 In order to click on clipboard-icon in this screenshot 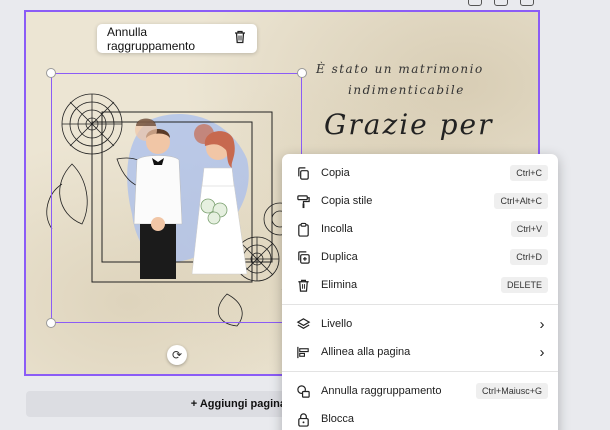, I will do `click(303, 229)`.